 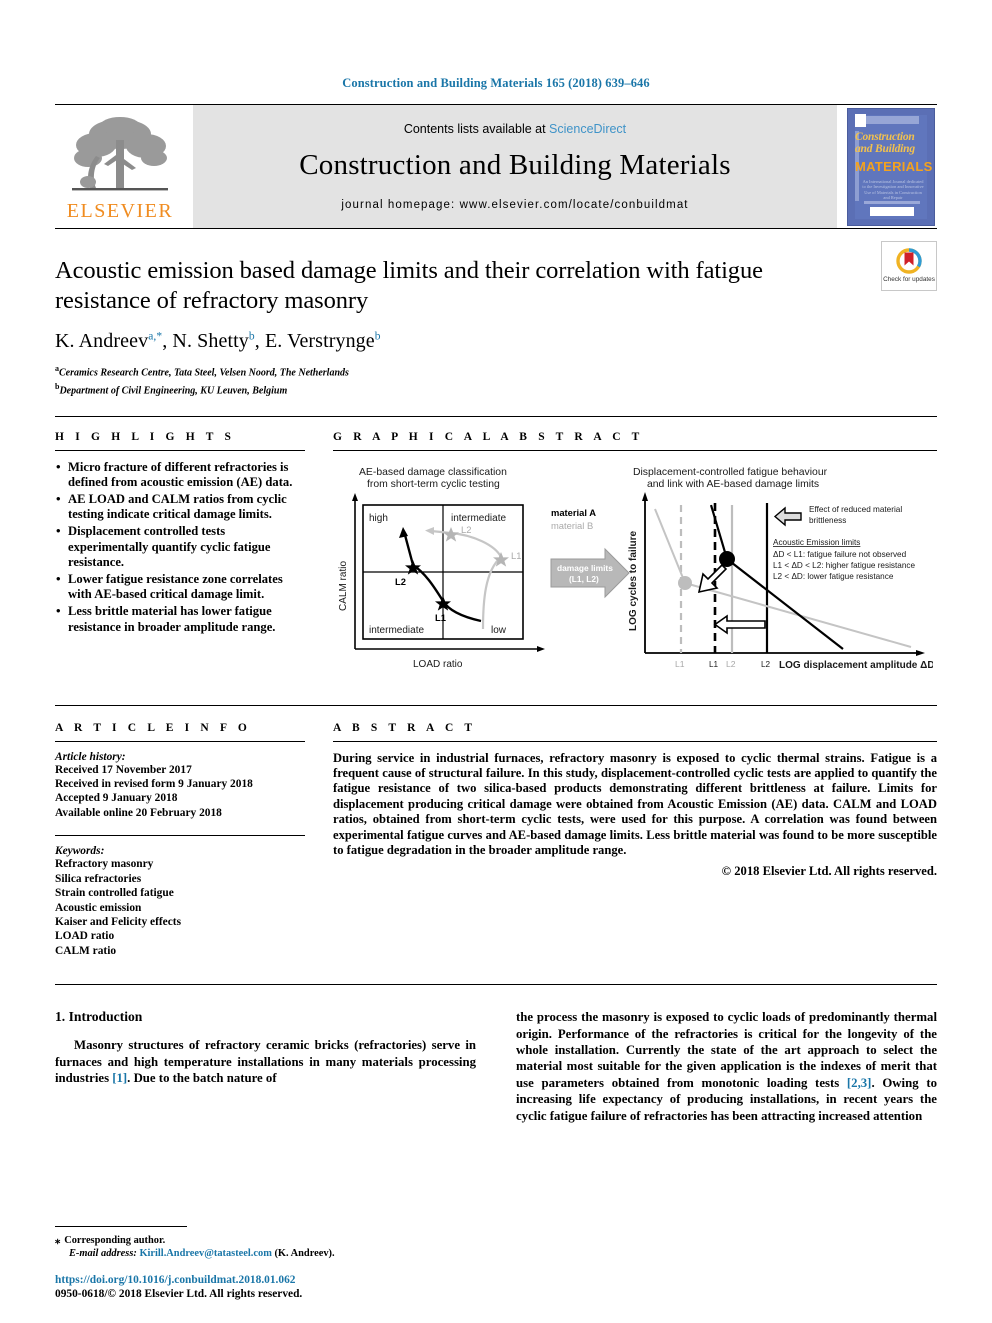 I want to click on graphical-abstract-heading: G R A P H I C A L A B S T R A C T, so click(x=488, y=436).